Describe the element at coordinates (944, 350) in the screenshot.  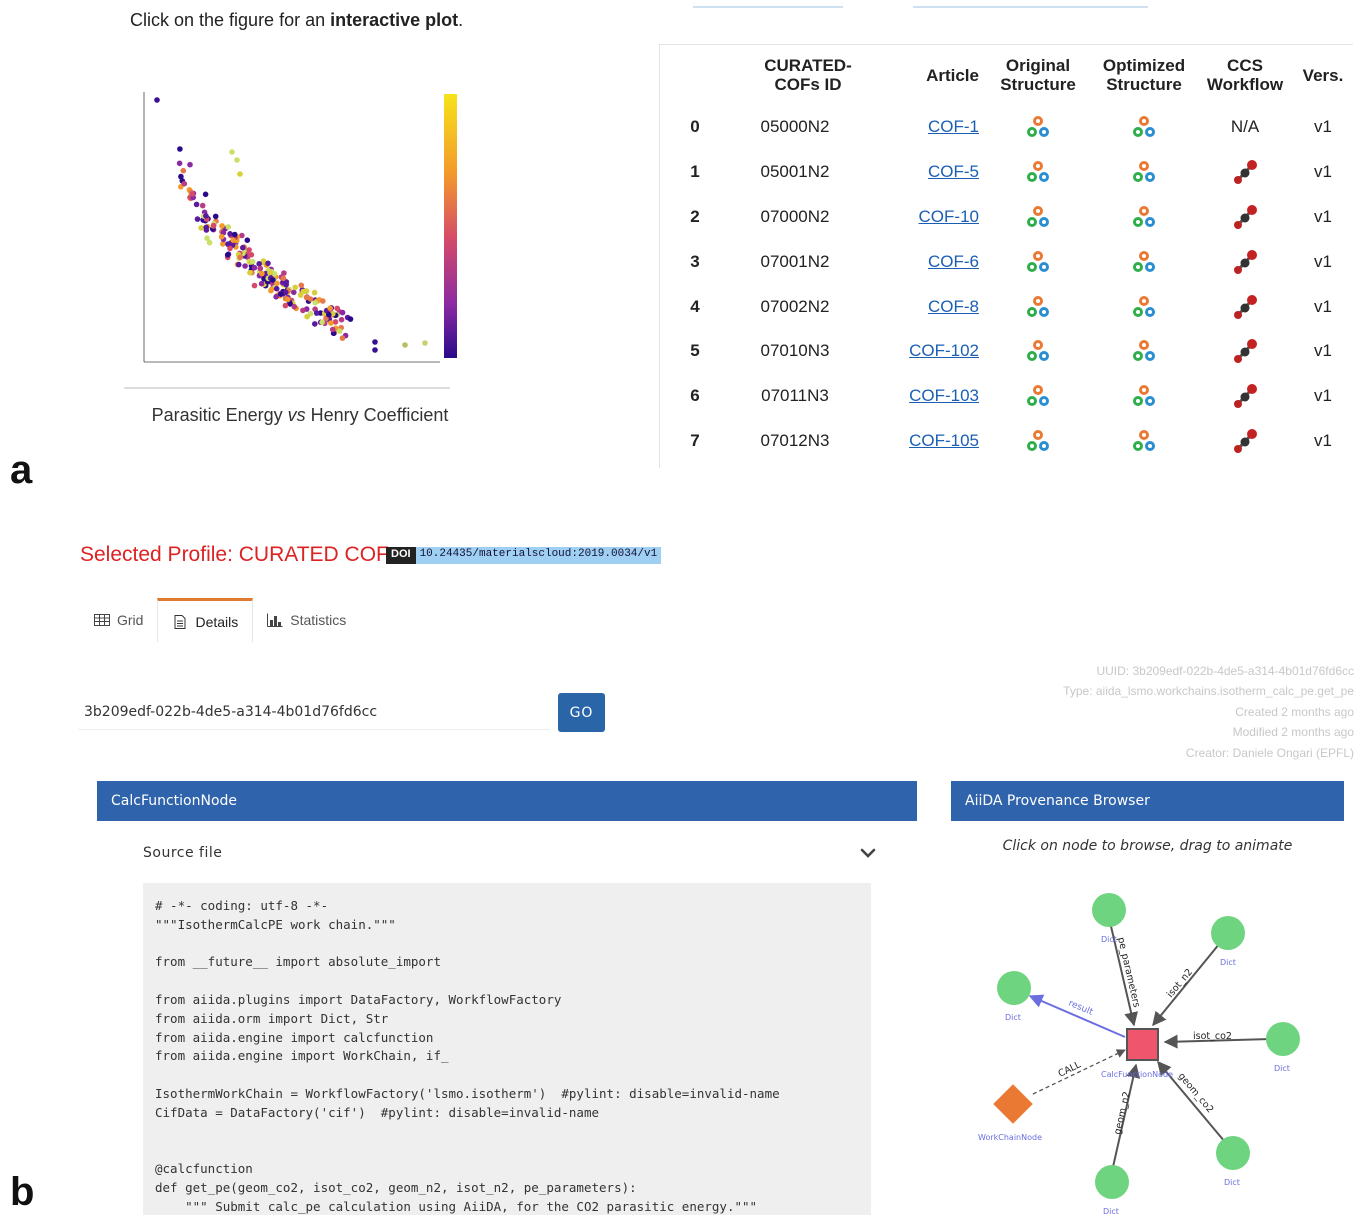
I see `article-link: COF-102` at that location.